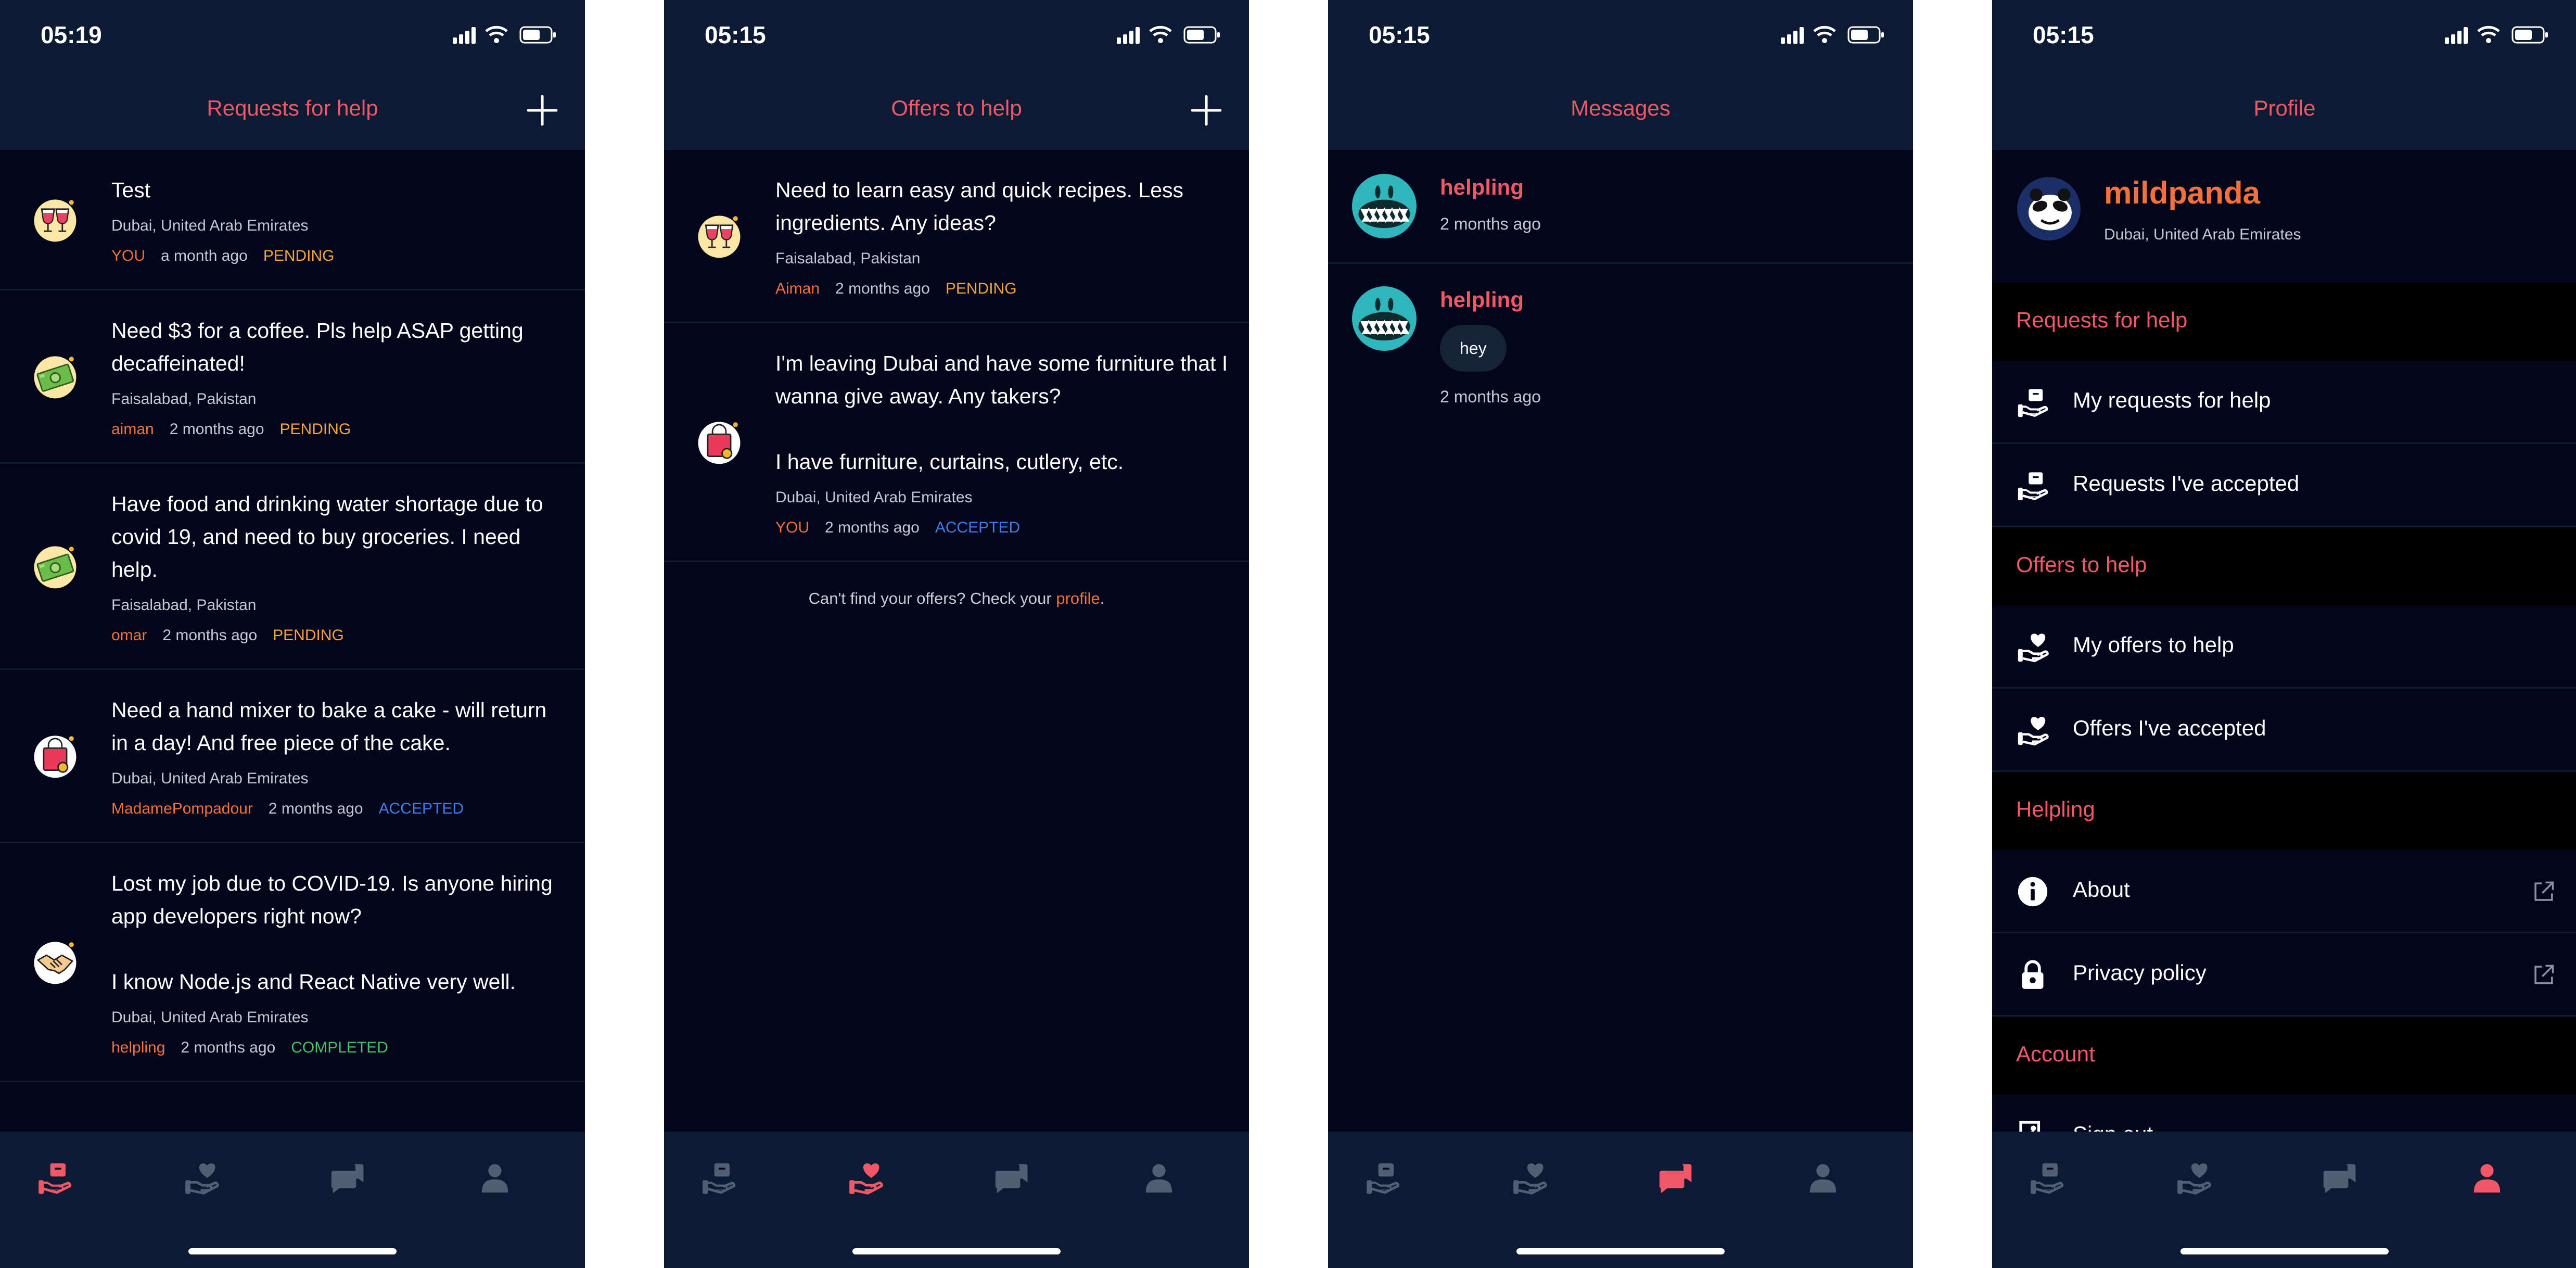 This screenshot has height=1268, width=2576. Describe the element at coordinates (2284, 1056) in the screenshot. I see `section-header: Account` at that location.